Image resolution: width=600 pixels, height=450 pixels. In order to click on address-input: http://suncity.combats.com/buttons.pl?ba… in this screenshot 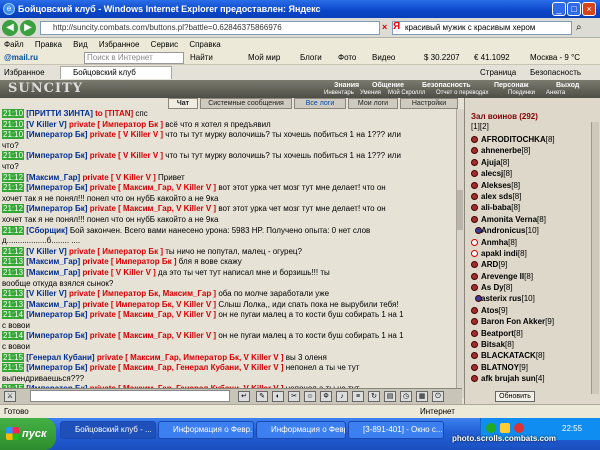, I will do `click(210, 28)`.